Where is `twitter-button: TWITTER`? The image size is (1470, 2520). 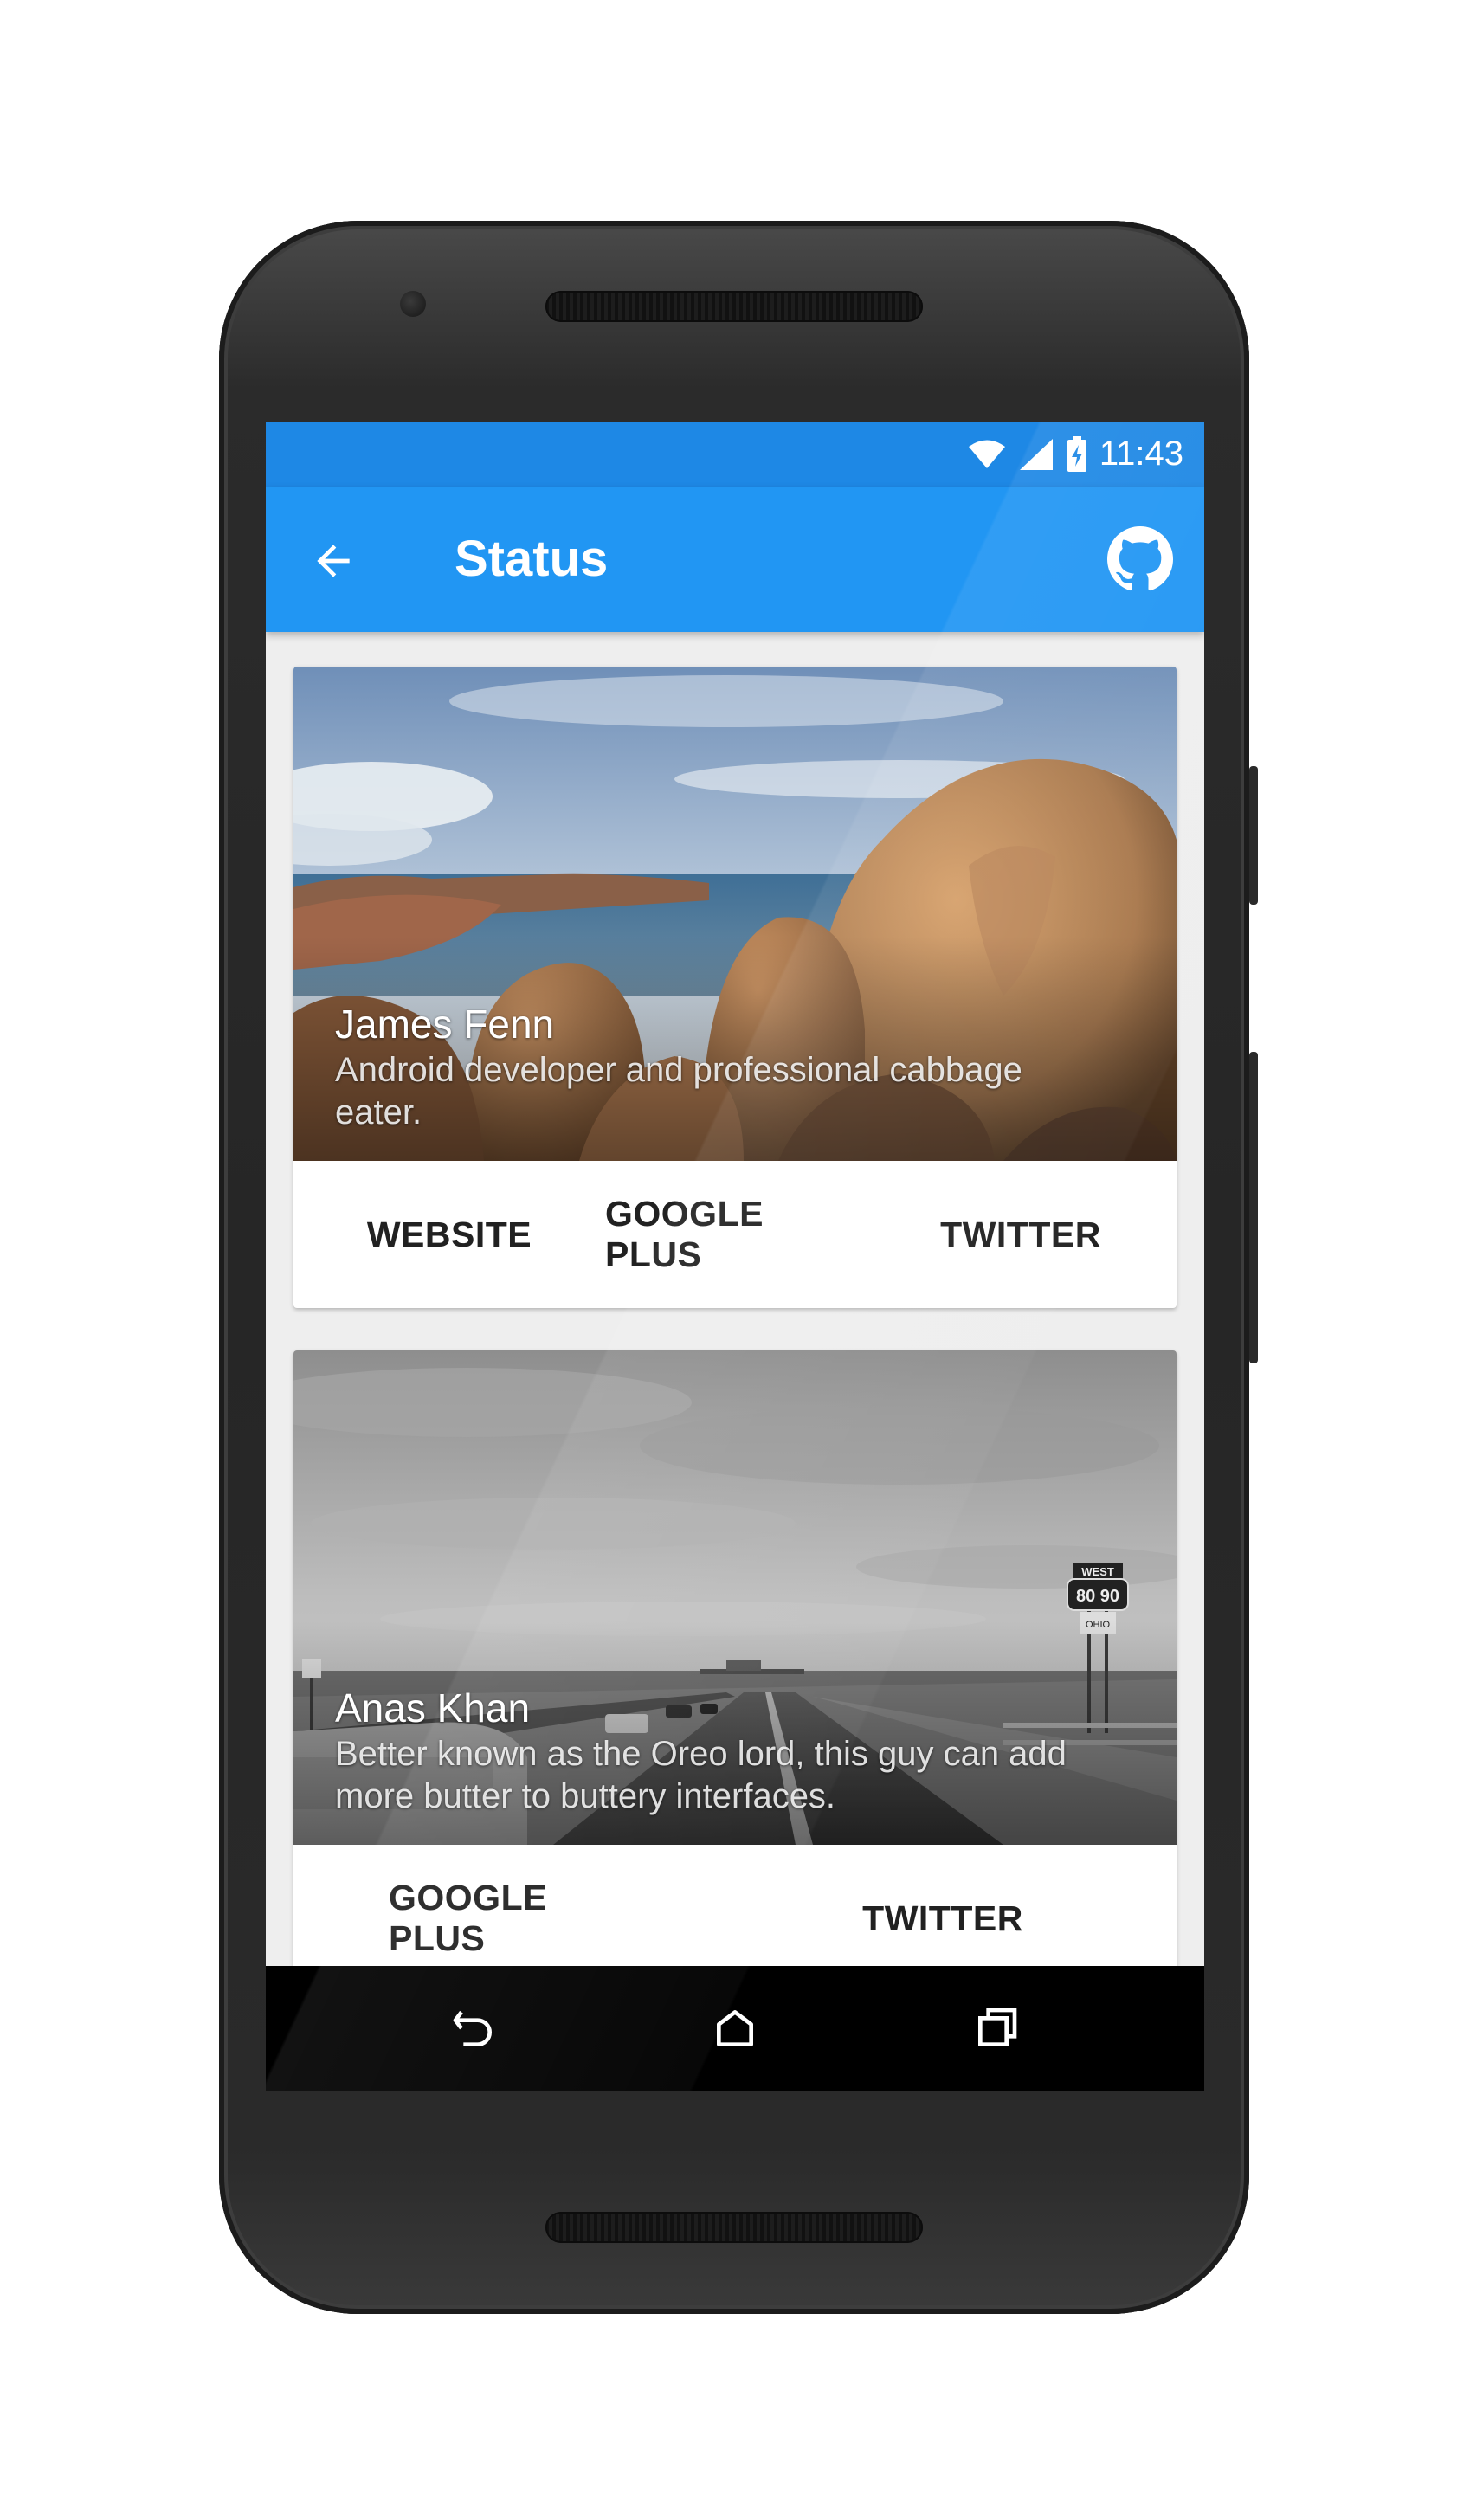 twitter-button: TWITTER is located at coordinates (1021, 1234).